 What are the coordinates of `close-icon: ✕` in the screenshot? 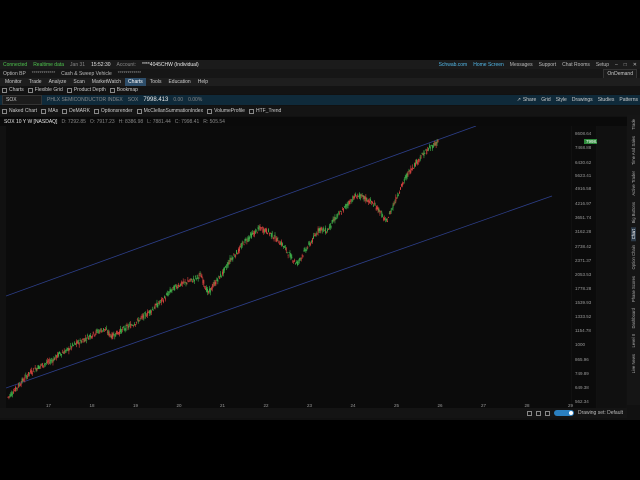 It's located at (635, 65).